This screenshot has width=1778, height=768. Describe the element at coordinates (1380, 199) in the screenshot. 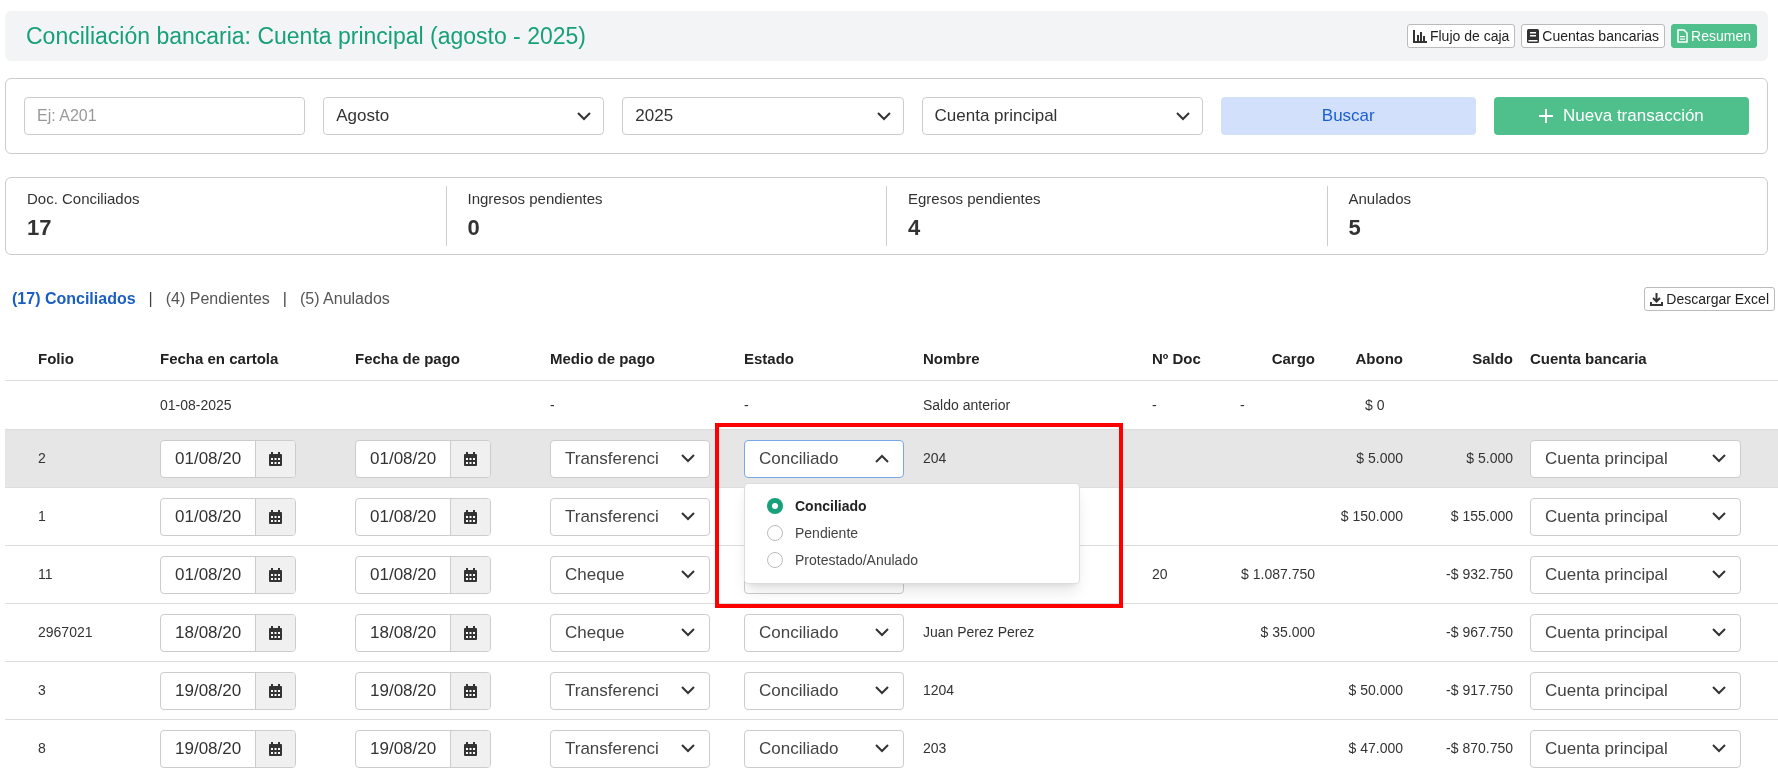

I see `stat-label: Anulados` at that location.